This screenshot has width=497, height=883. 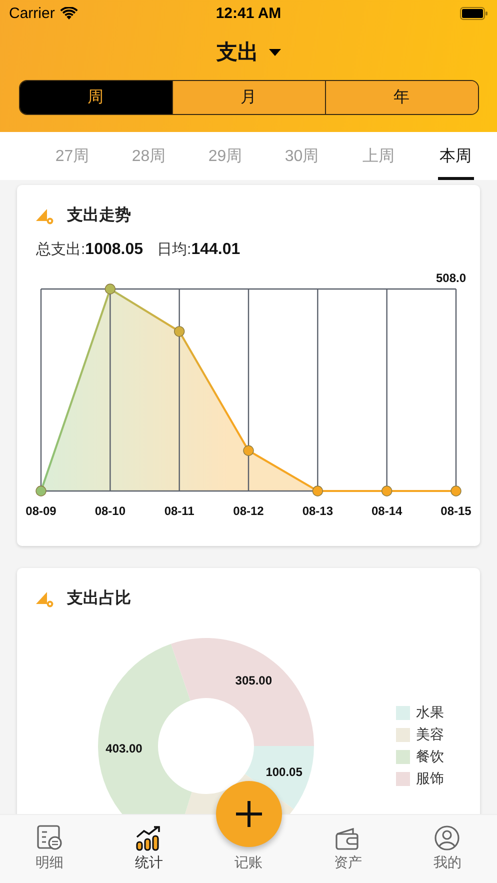 I want to click on tab-bar-item: 明细, so click(x=50, y=849).